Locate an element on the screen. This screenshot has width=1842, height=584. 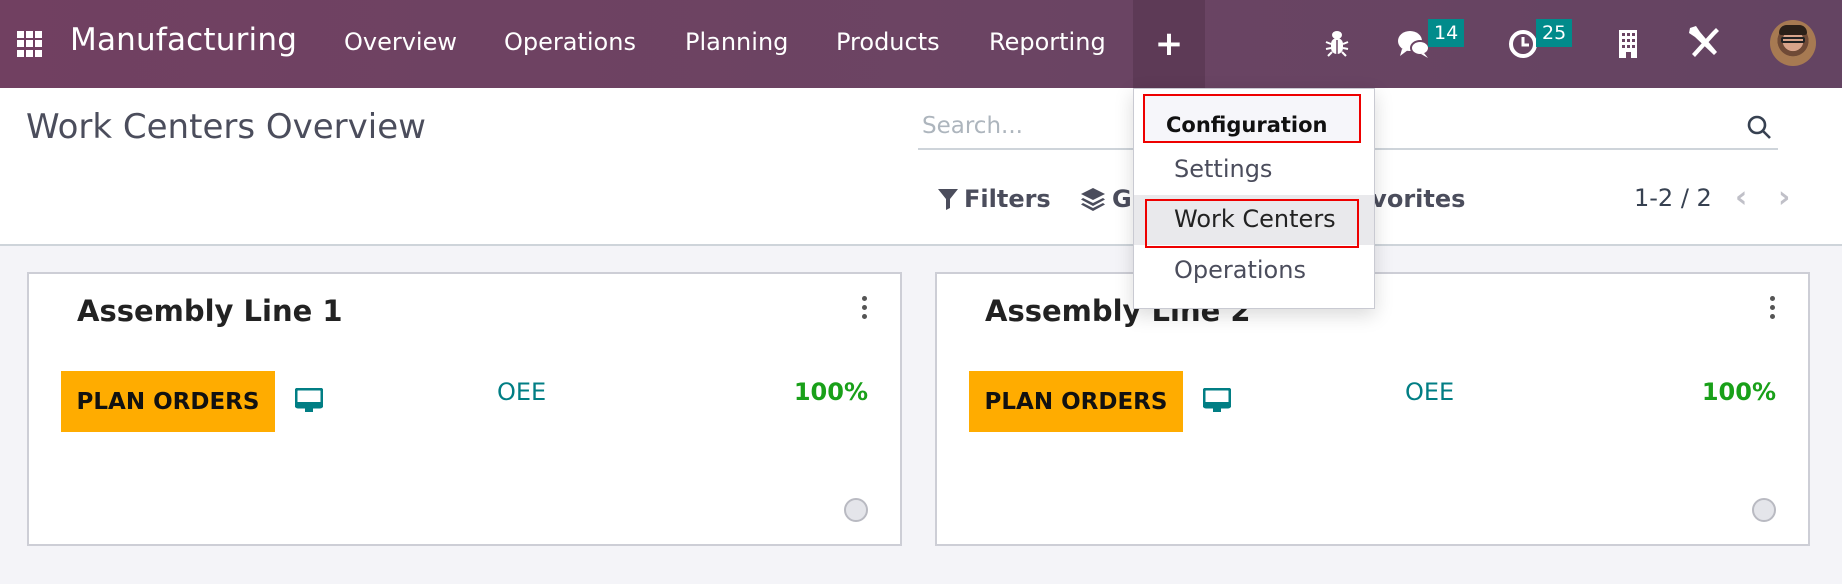
search-icon is located at coordinates (1759, 129).